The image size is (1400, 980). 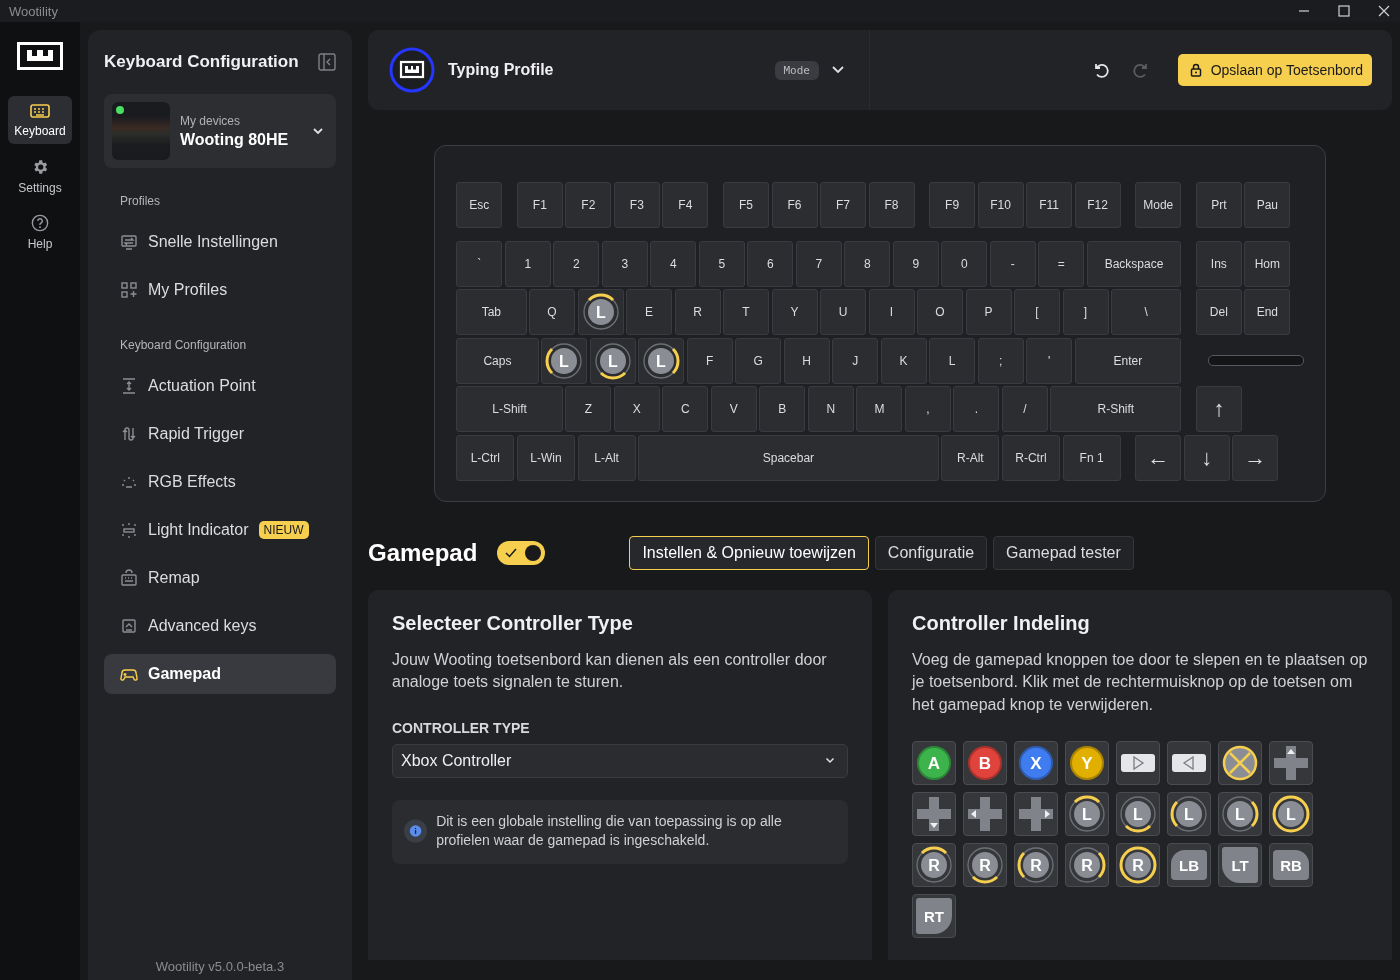 I want to click on key-cap: L-Alt, so click(x=606, y=457).